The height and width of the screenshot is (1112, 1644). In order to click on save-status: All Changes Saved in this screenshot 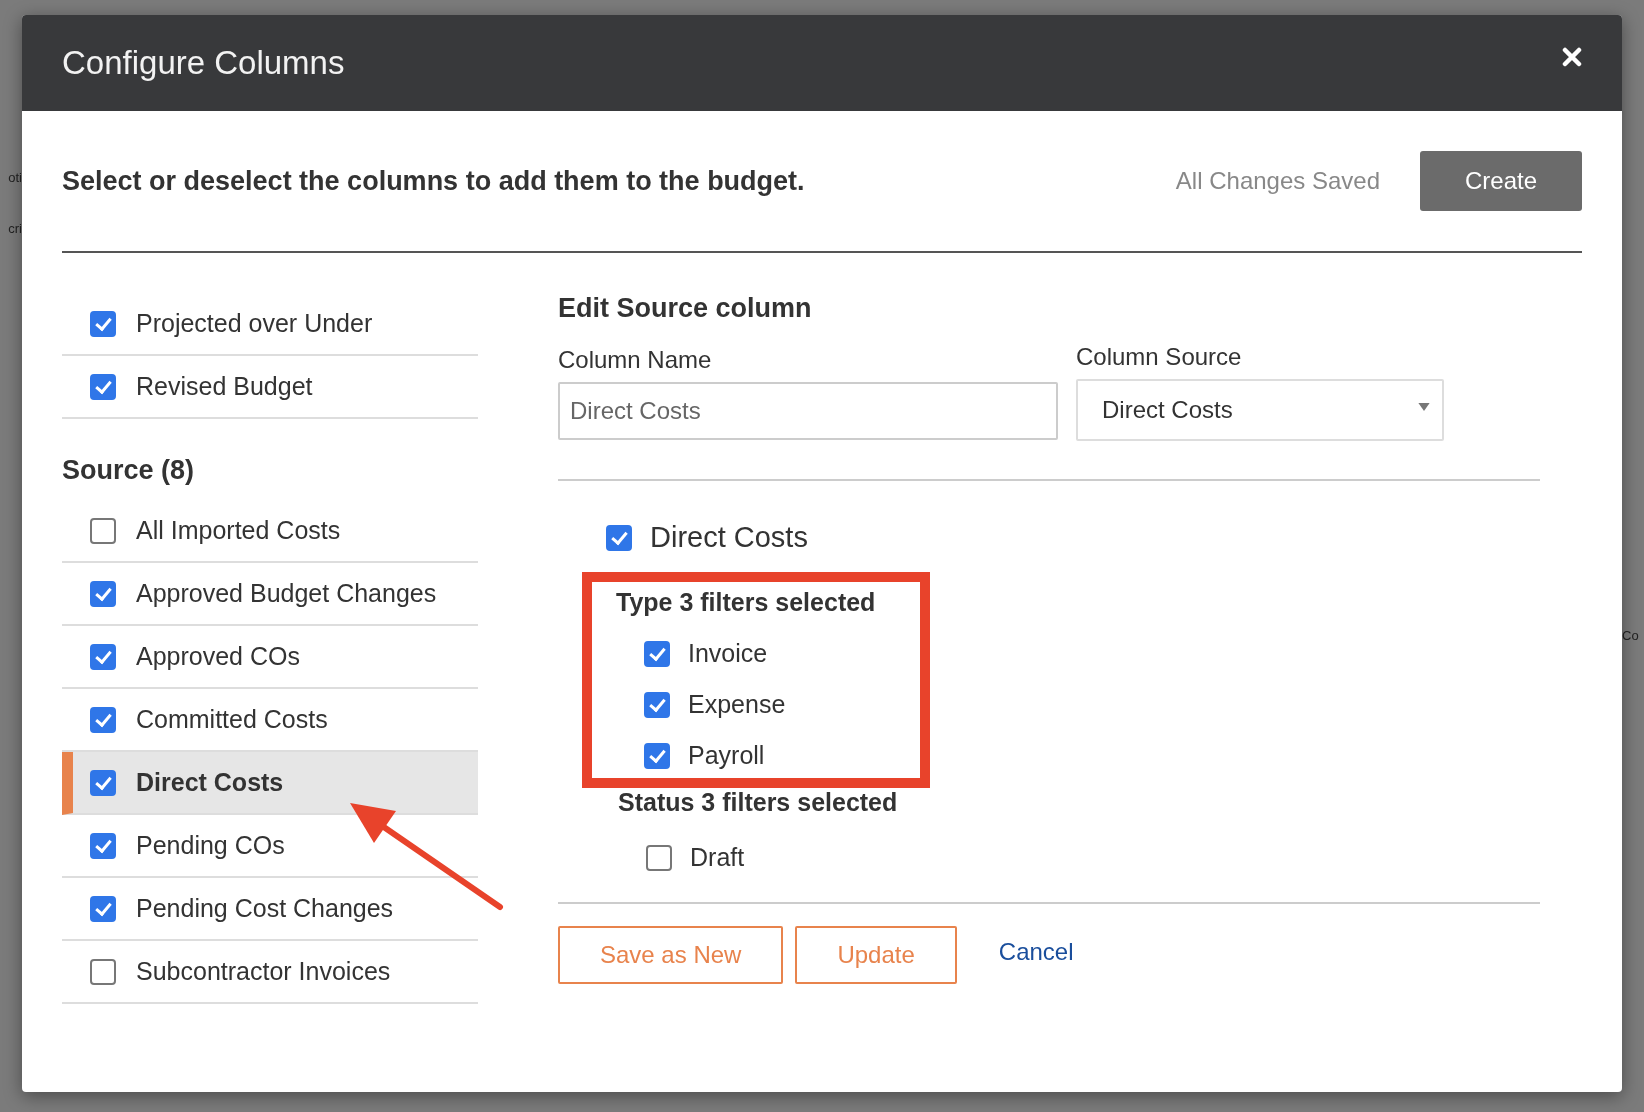, I will do `click(1277, 181)`.